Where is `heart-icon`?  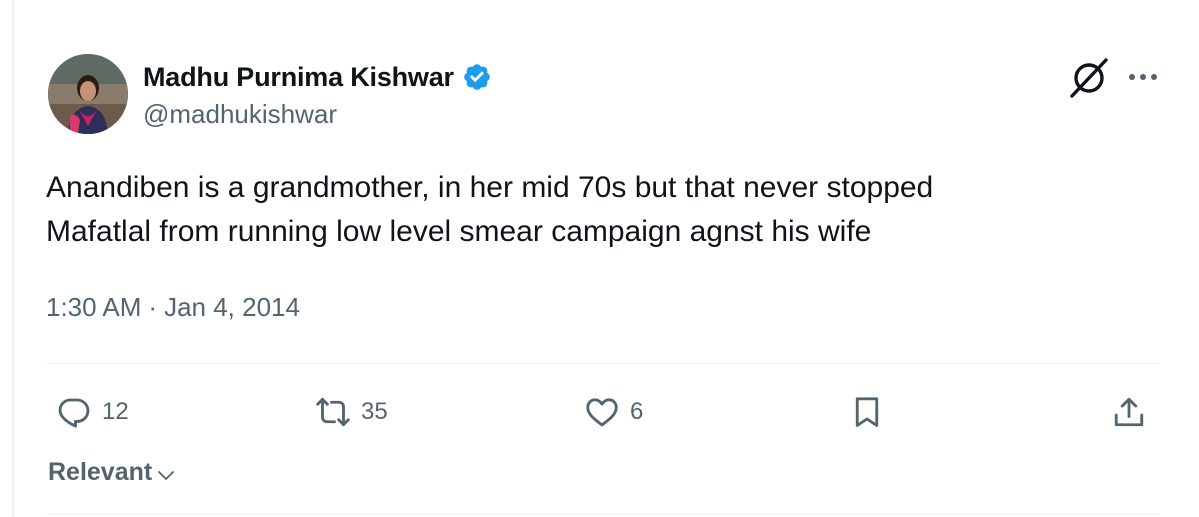
heart-icon is located at coordinates (602, 412).